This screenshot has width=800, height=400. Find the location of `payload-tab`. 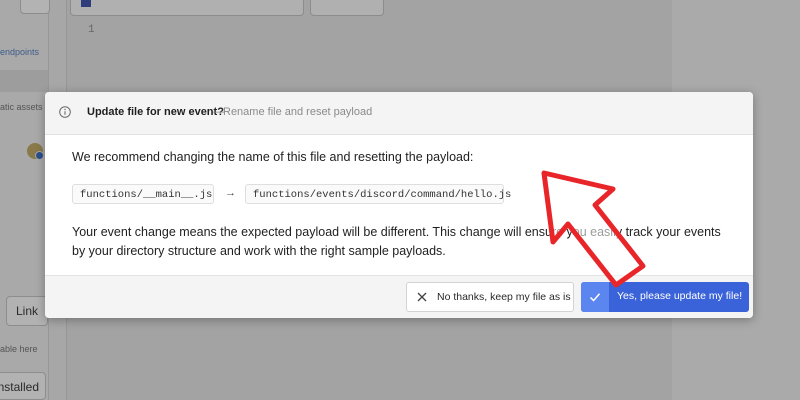

payload-tab is located at coordinates (347, 8).